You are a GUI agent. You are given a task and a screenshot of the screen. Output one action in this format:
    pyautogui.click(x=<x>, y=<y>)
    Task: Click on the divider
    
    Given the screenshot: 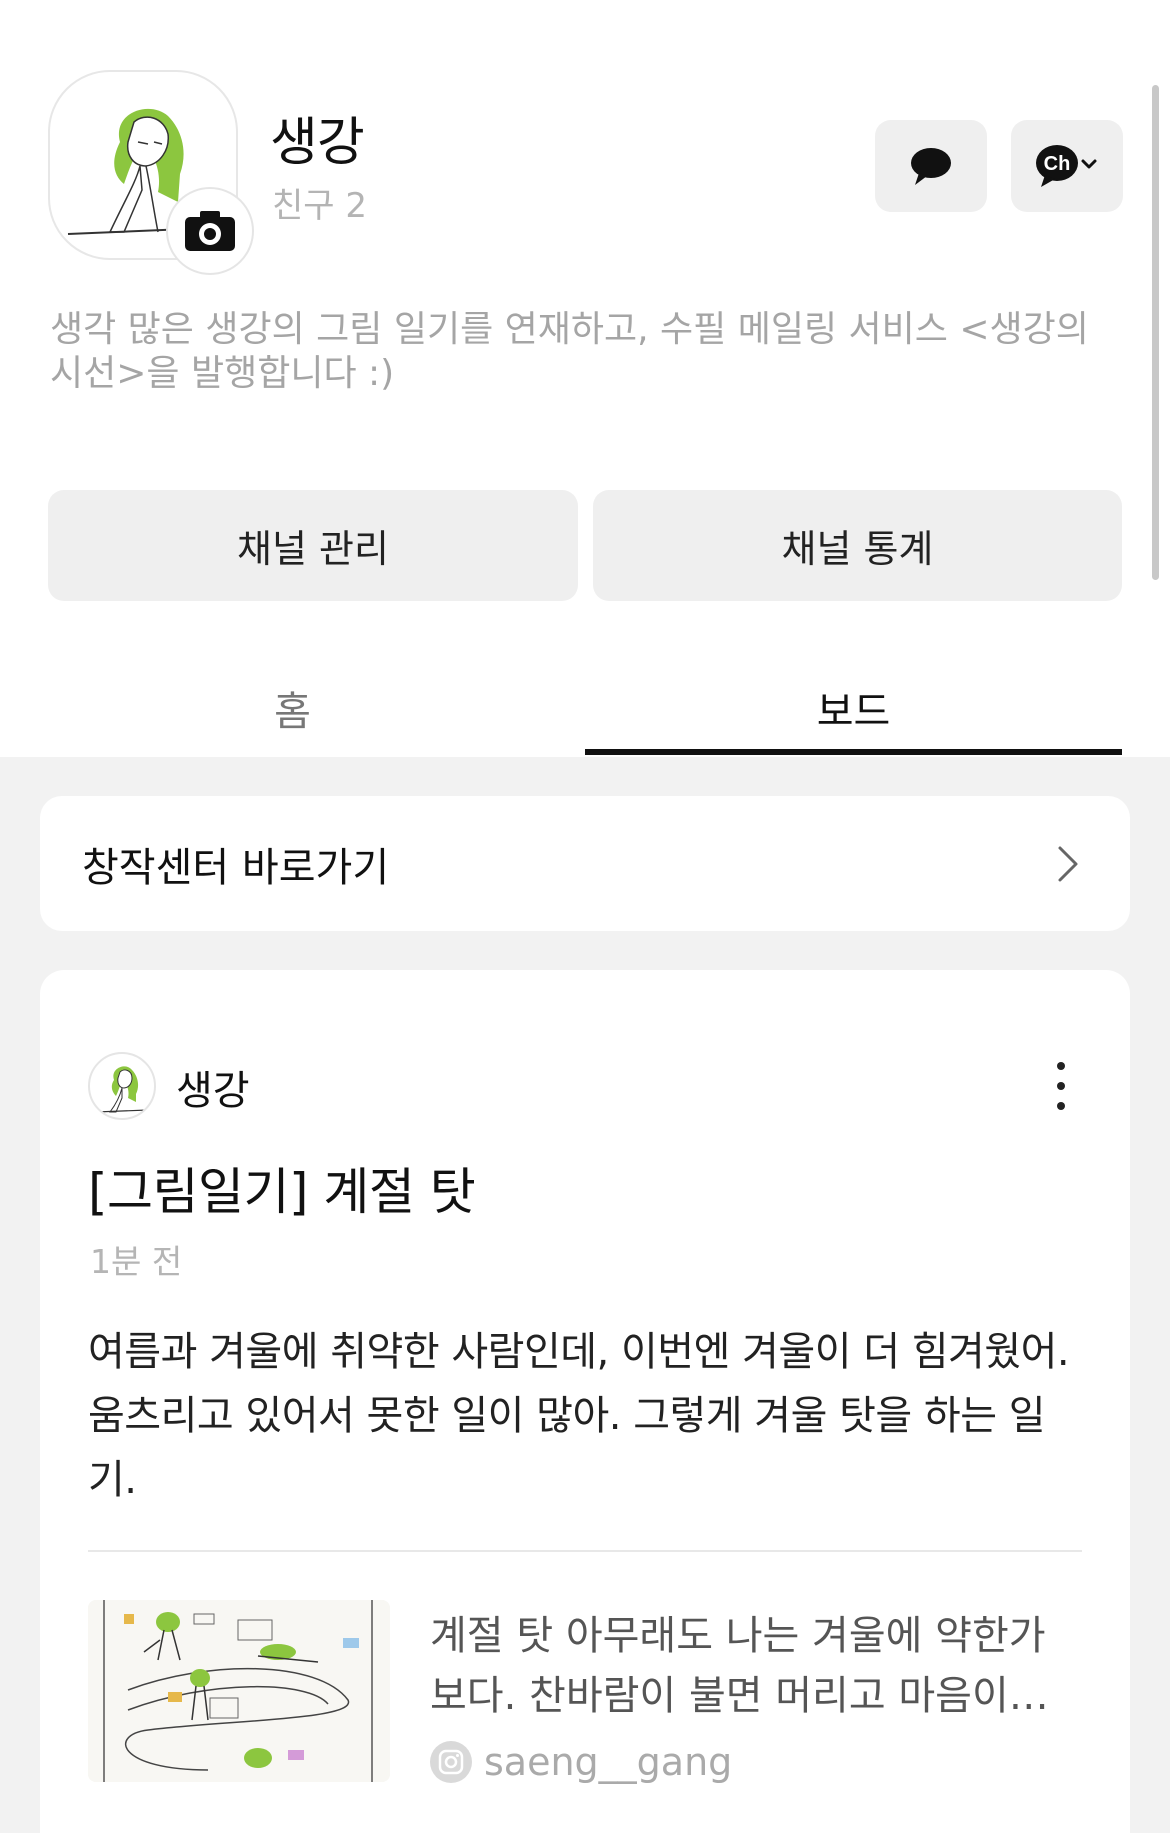 What is the action you would take?
    pyautogui.click(x=585, y=1551)
    